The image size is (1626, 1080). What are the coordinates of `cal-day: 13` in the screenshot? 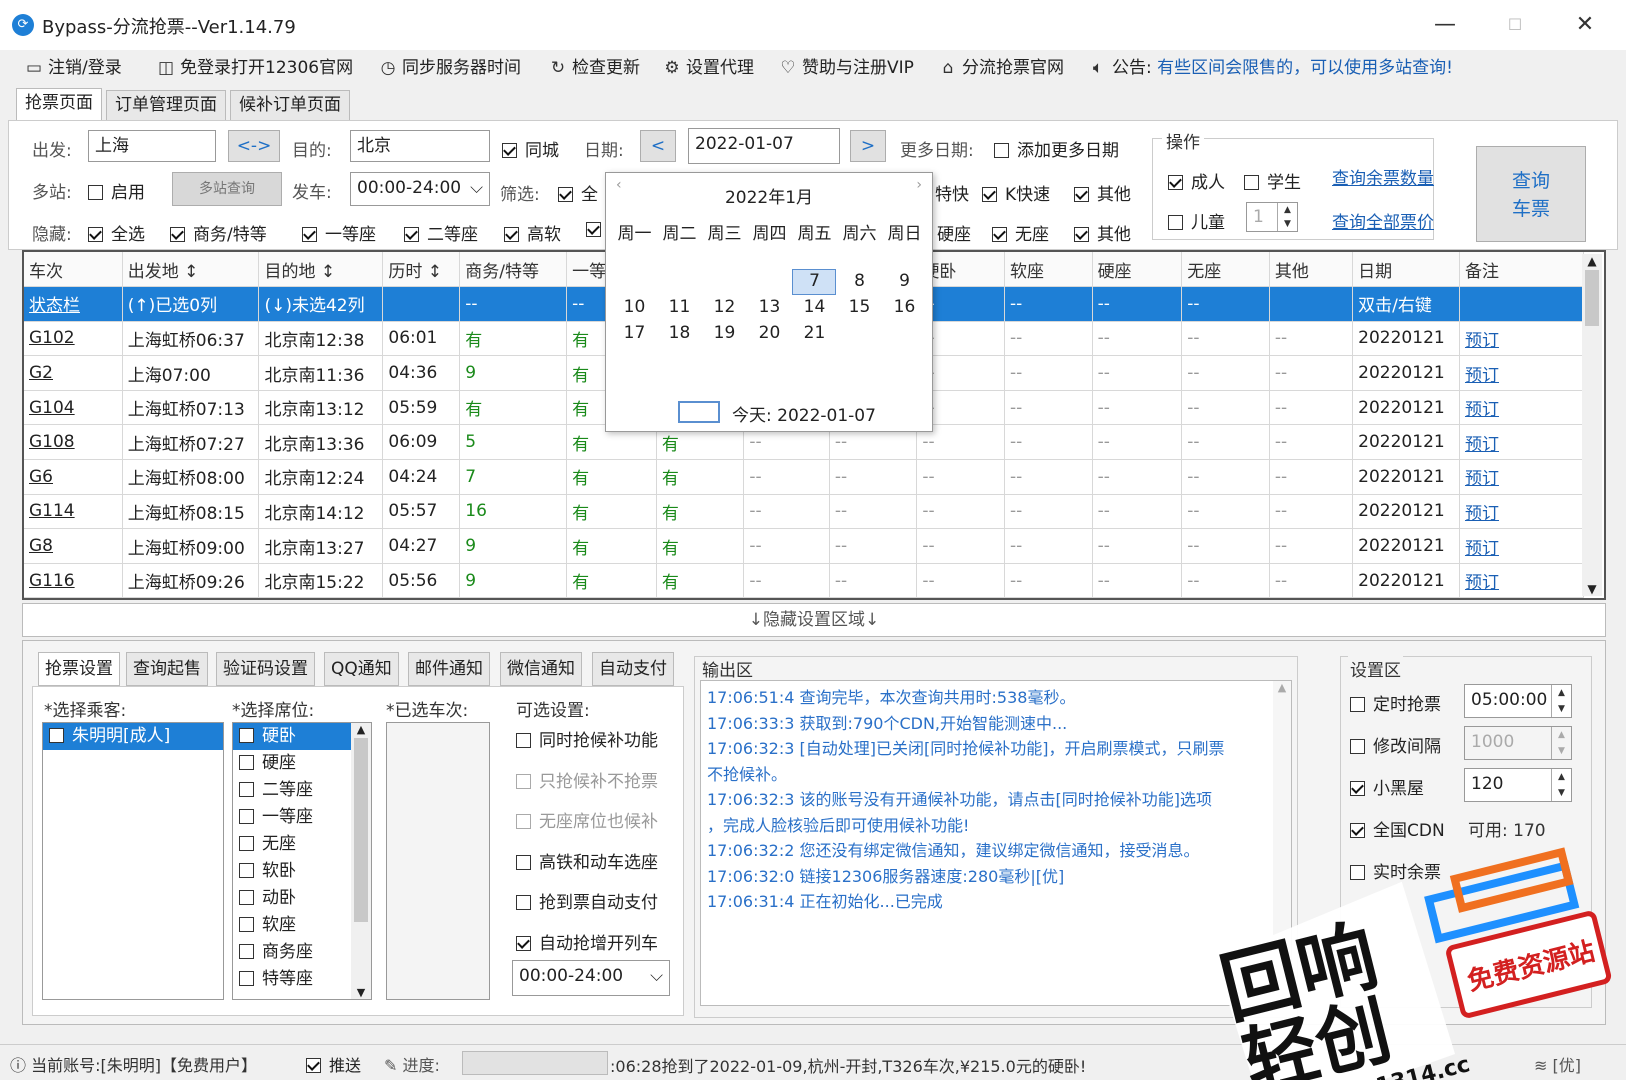 It's located at (769, 307).